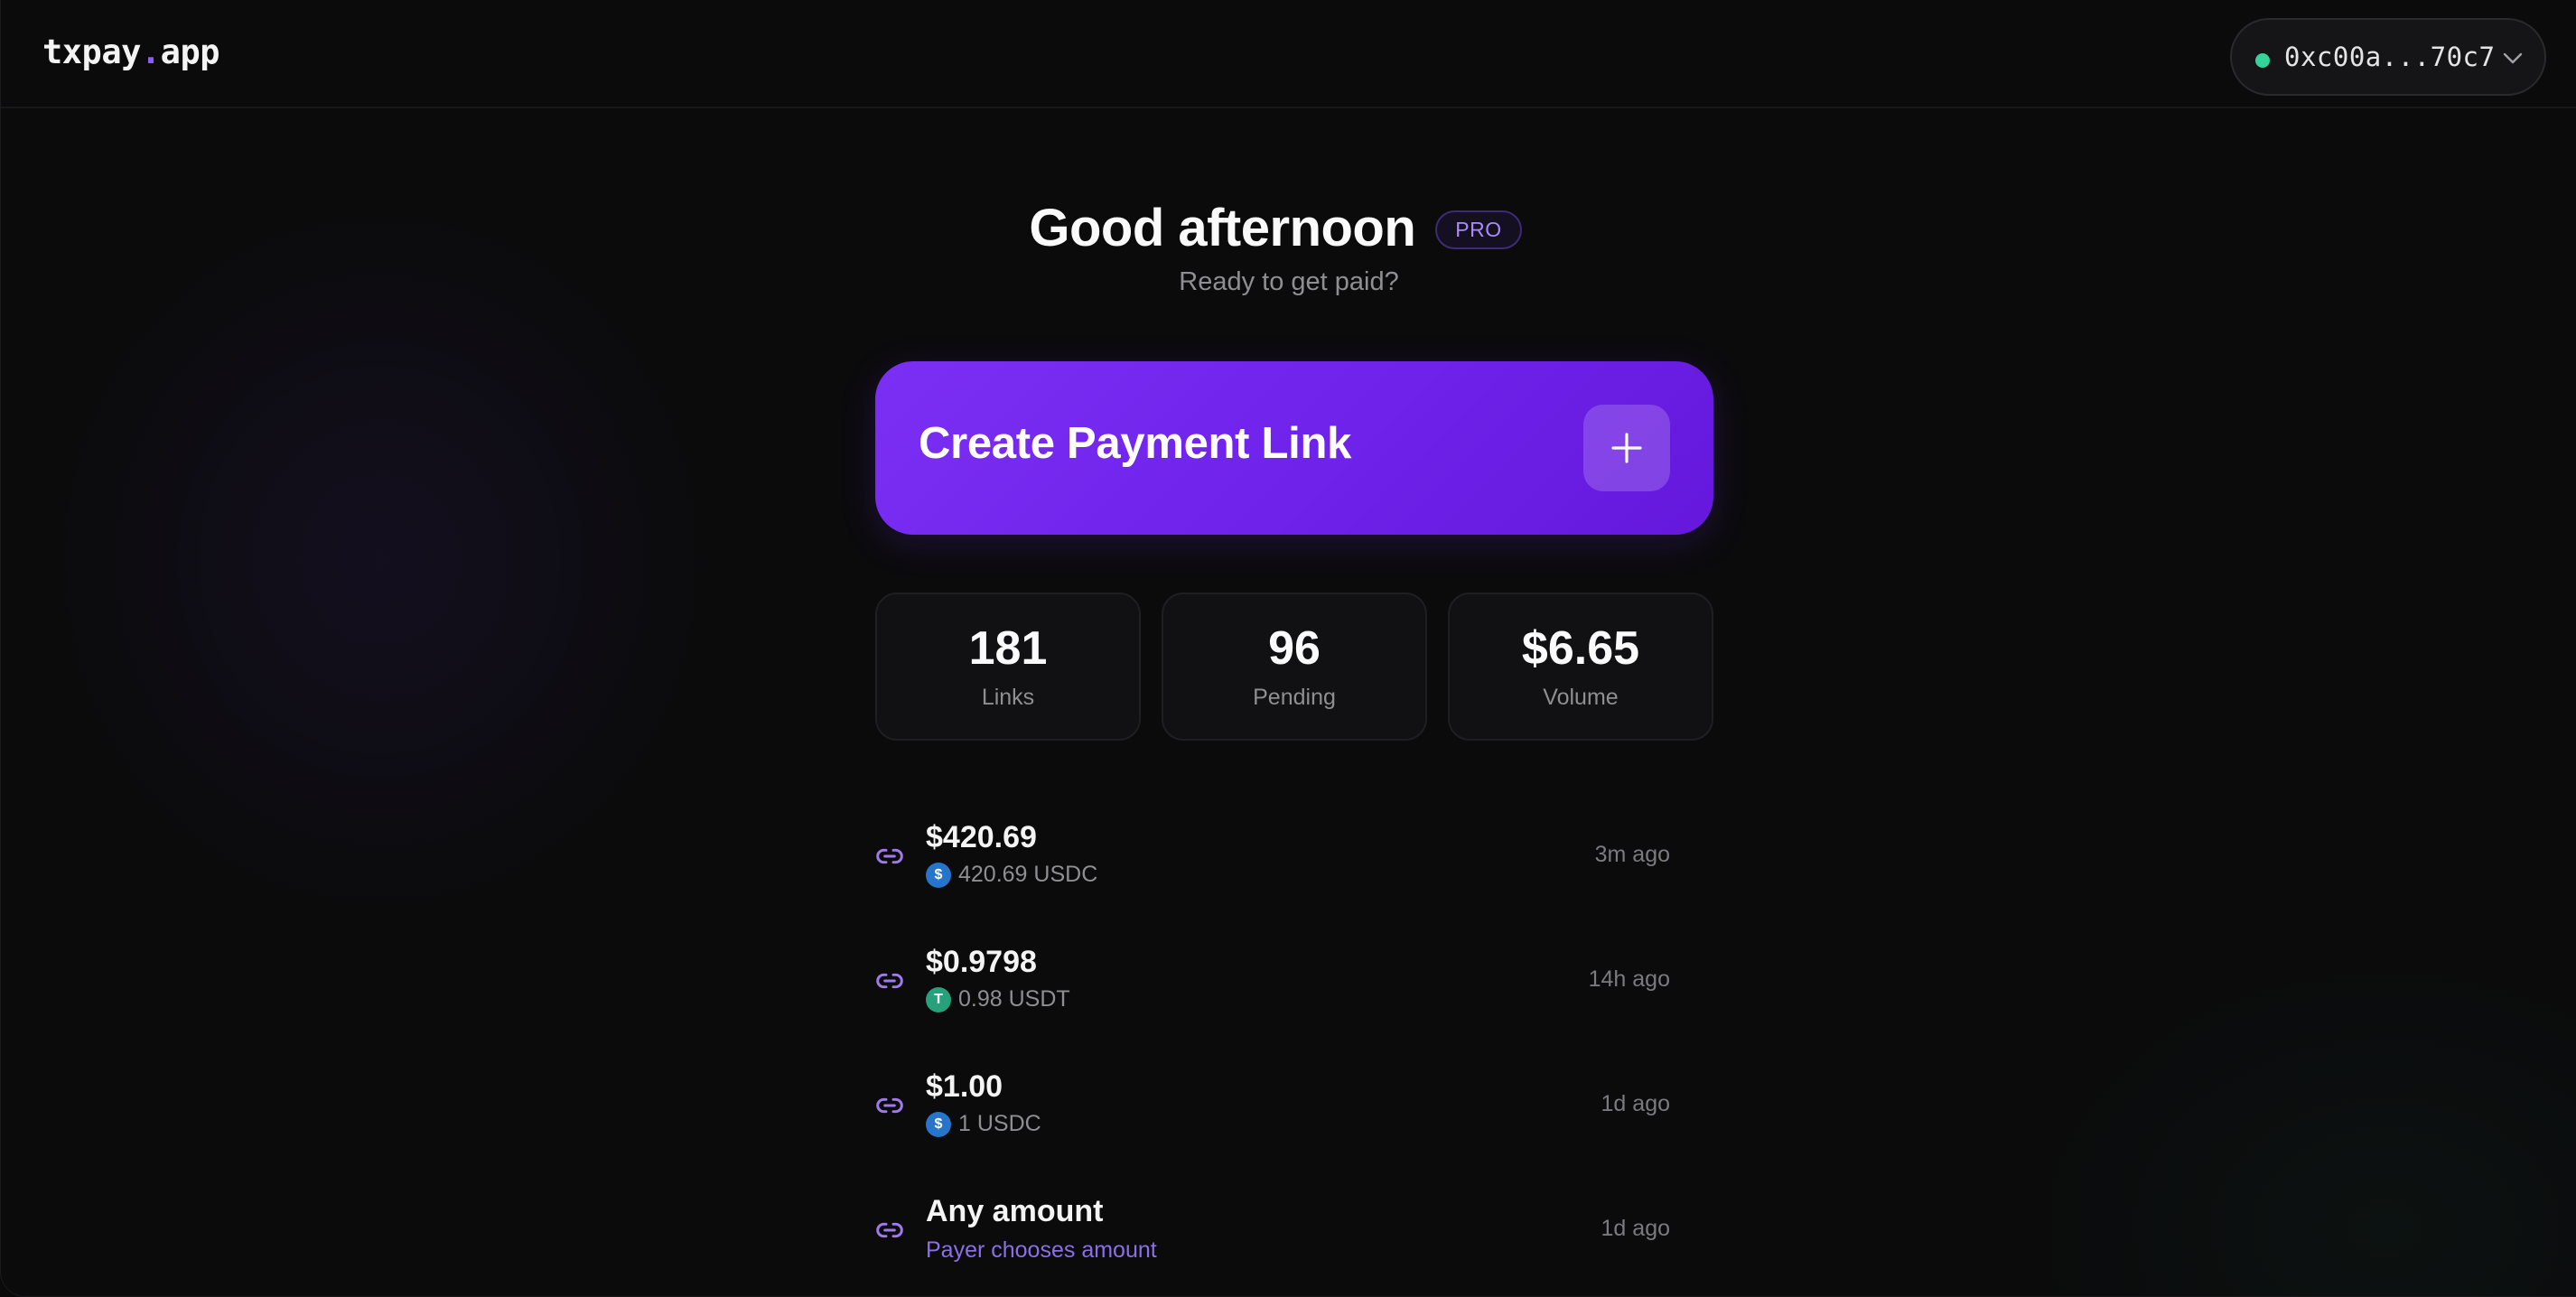  Describe the element at coordinates (1627, 448) in the screenshot. I see `plus-icon` at that location.